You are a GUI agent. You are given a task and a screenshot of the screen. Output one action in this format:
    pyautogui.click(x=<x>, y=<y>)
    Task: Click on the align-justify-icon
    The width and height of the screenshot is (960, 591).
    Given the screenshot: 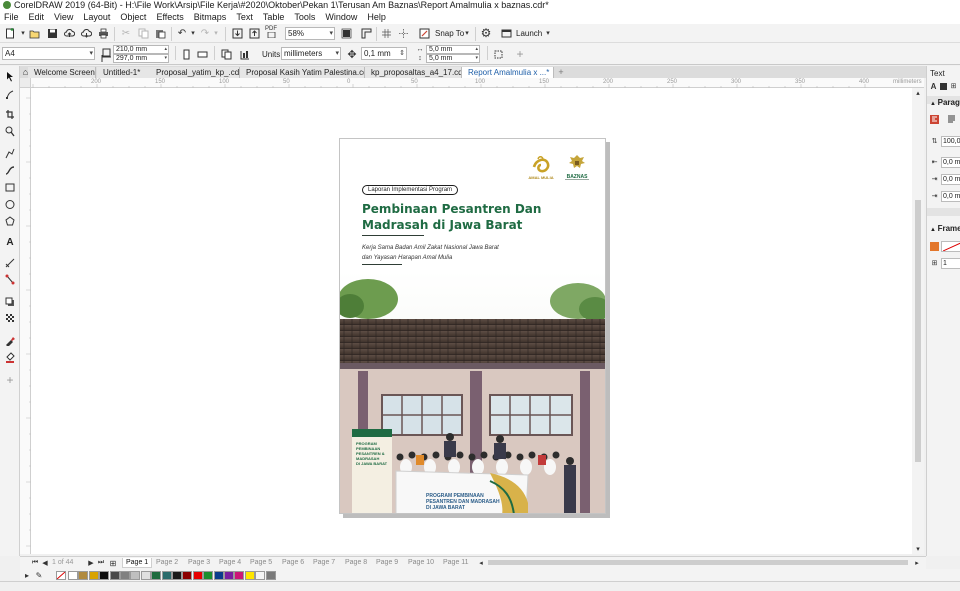 What is the action you would take?
    pyautogui.click(x=951, y=119)
    